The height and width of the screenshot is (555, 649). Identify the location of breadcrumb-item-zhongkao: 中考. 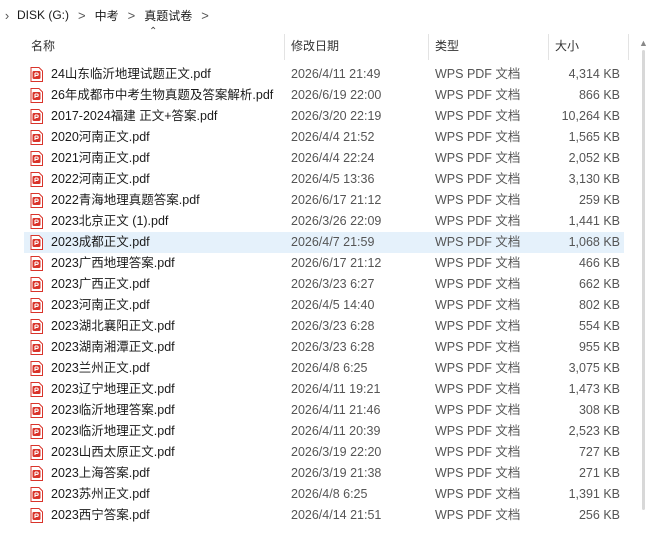
(107, 15).